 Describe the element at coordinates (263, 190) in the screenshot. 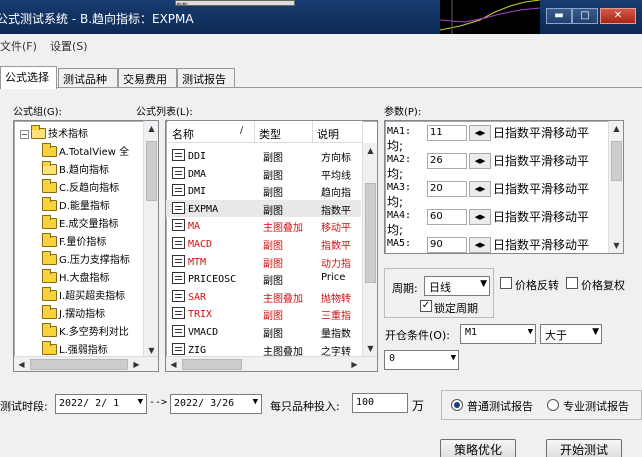

I see `table-row: DMI 副图 趋向指` at that location.